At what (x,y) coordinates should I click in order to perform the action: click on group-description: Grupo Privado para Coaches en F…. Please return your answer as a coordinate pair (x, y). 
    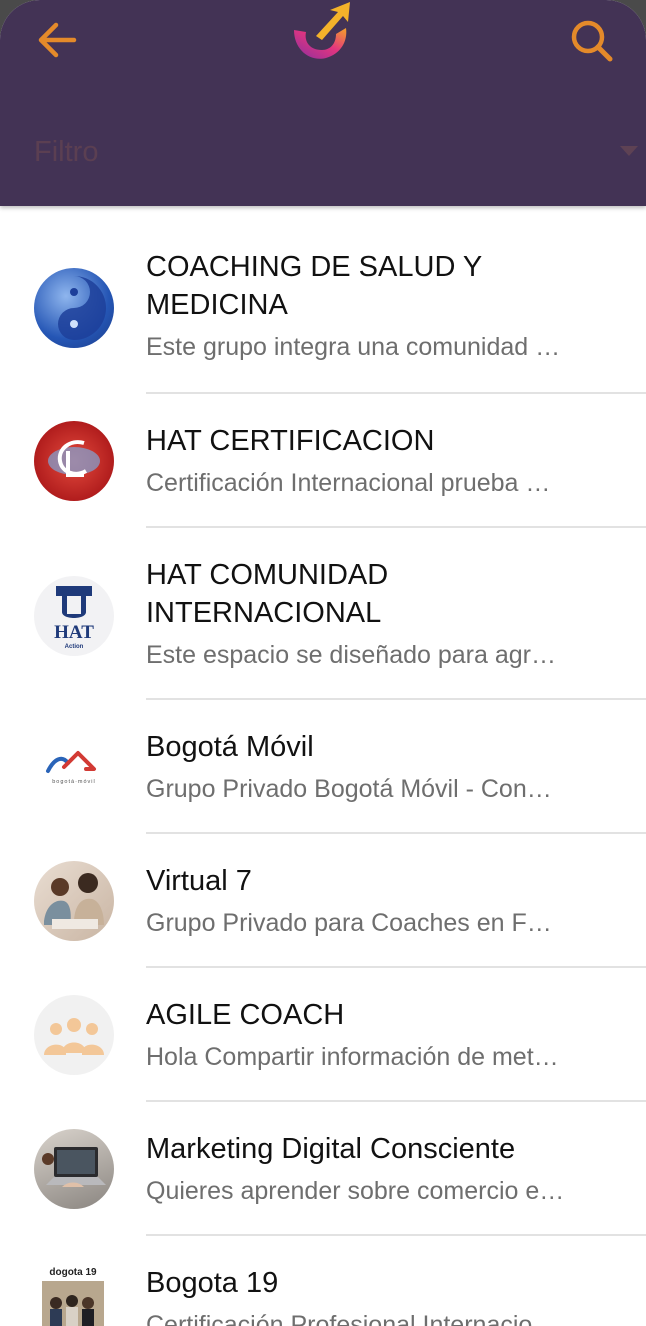
    Looking at the image, I should click on (349, 923).